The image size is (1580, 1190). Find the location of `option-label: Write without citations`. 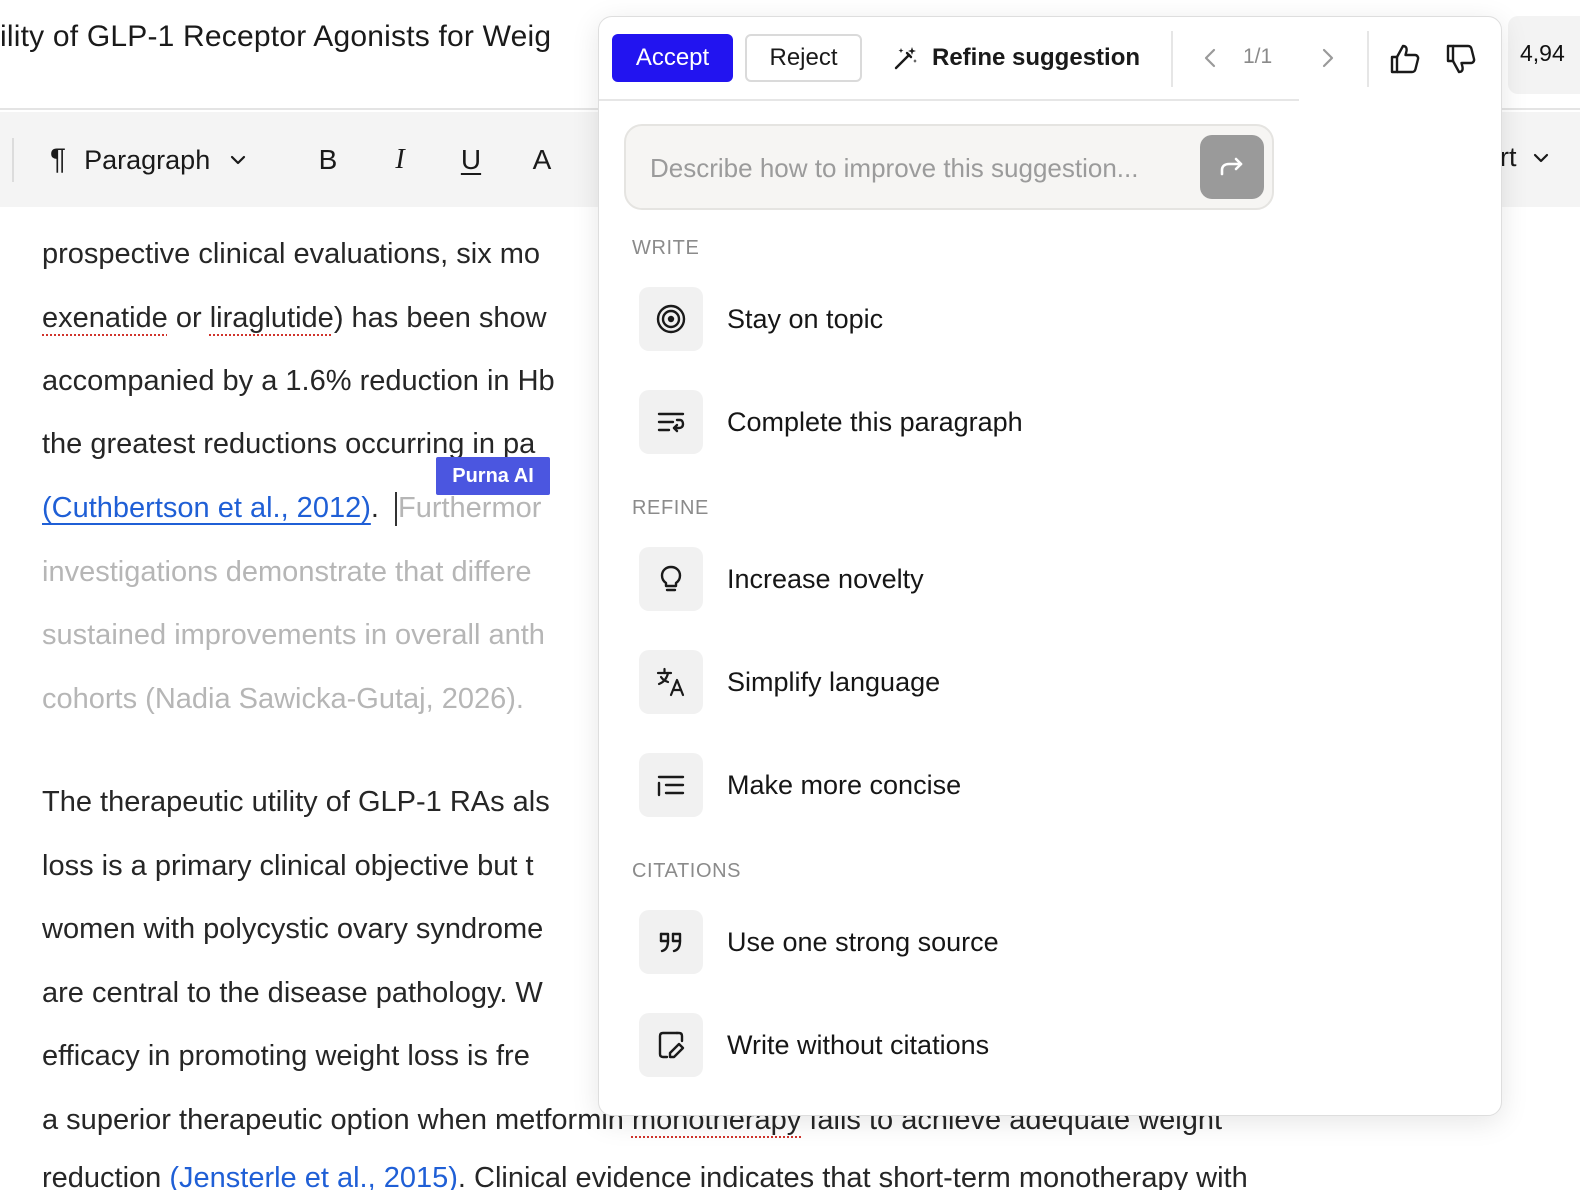

option-label: Write without citations is located at coordinates (858, 1044).